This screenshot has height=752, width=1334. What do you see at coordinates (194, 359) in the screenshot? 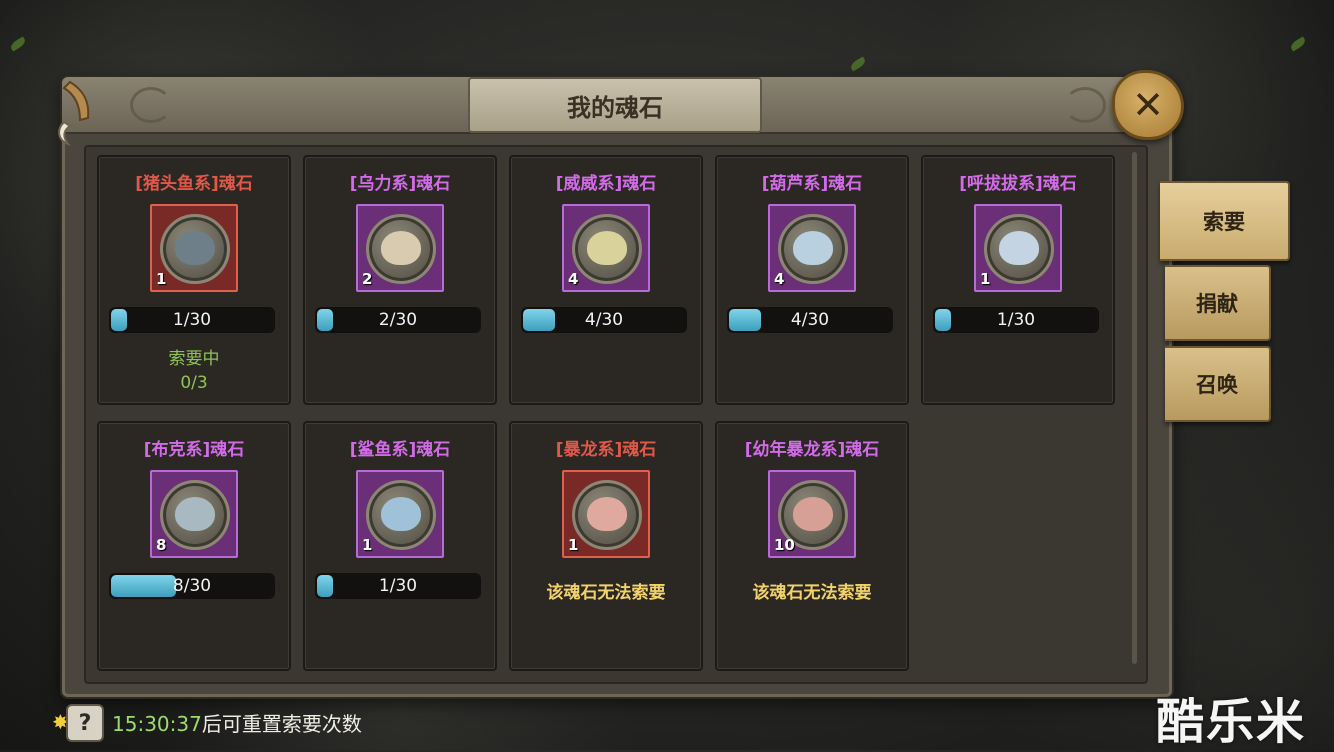
I see `request-status-label: 索要中` at bounding box center [194, 359].